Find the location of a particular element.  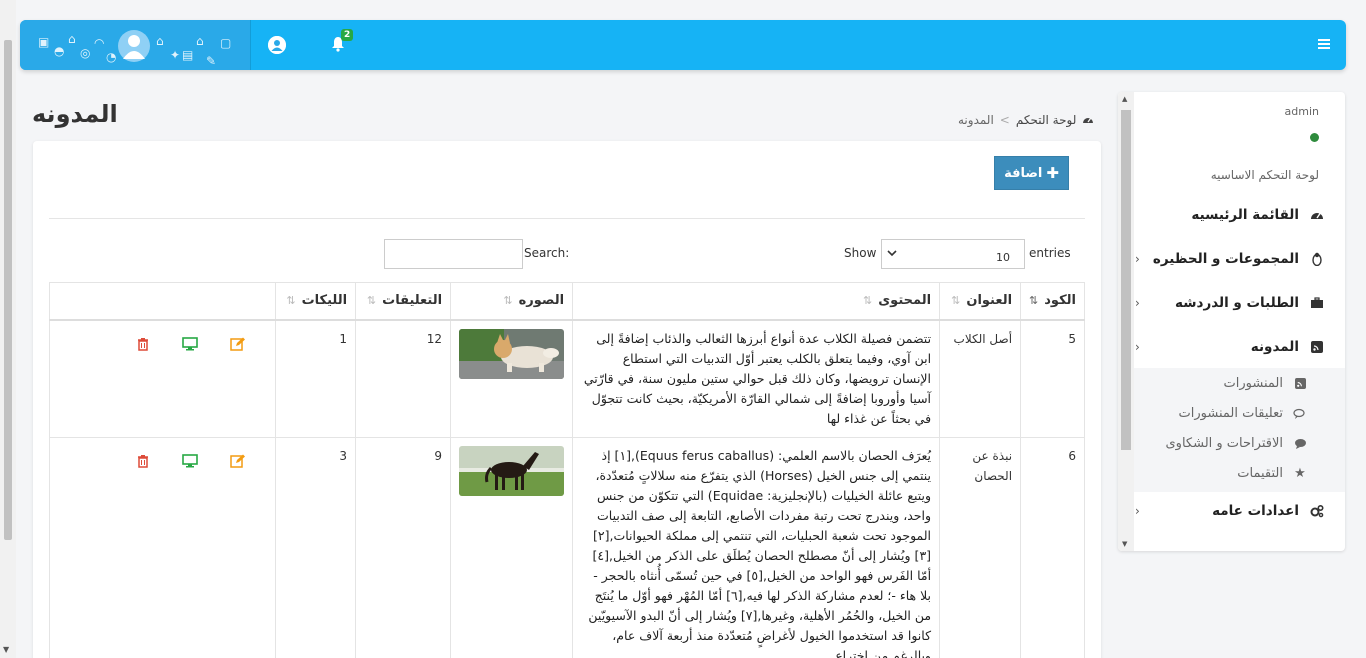

sidebar-subitem-posts: المنشورات is located at coordinates (1265, 383).